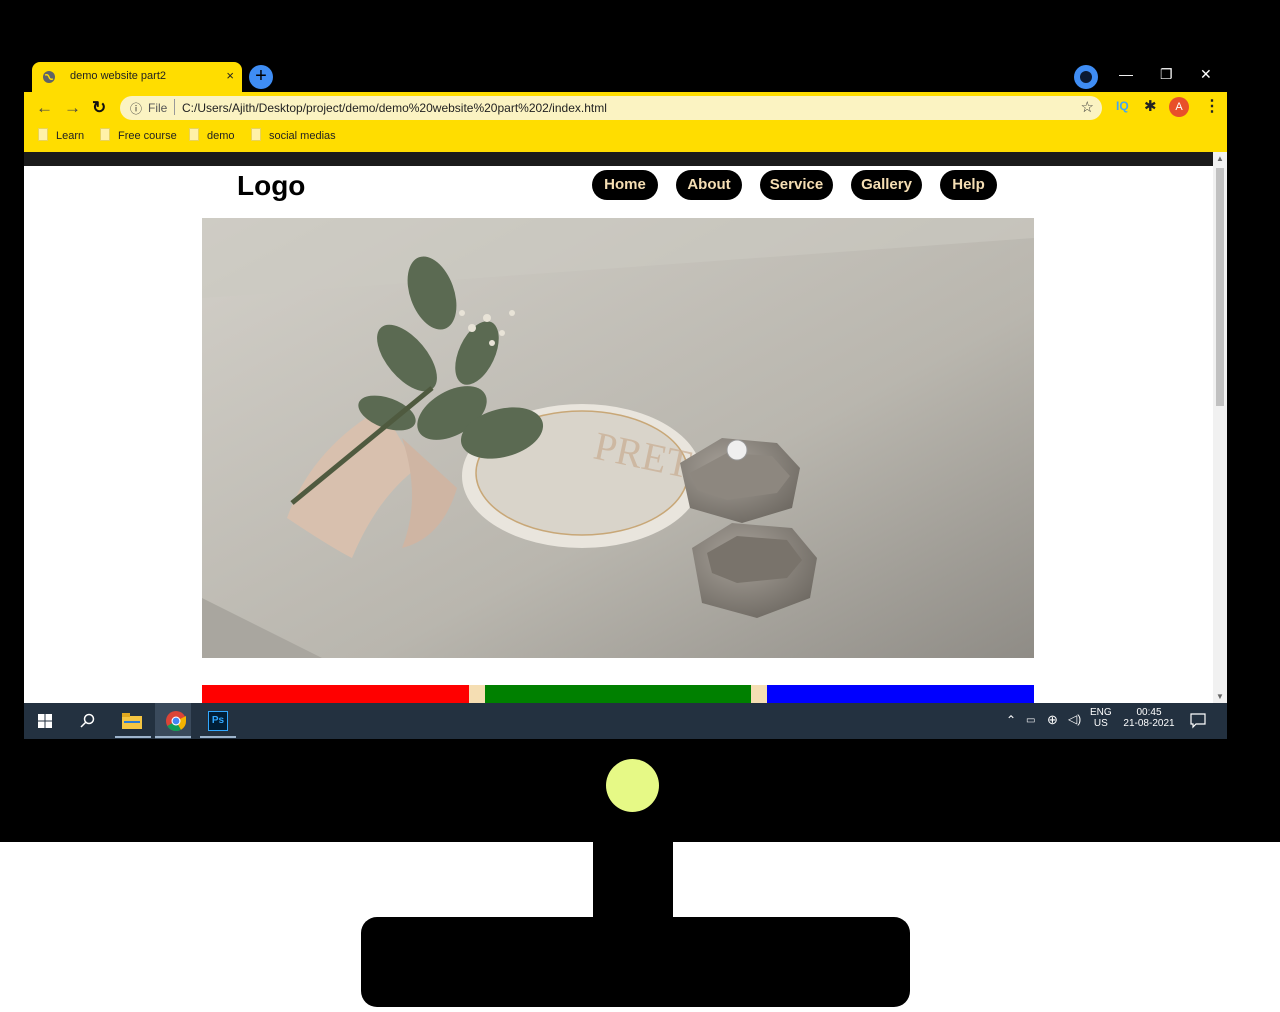 This screenshot has height=1012, width=1280. What do you see at coordinates (61, 135) in the screenshot?
I see `bookmark-learn: Learn` at bounding box center [61, 135].